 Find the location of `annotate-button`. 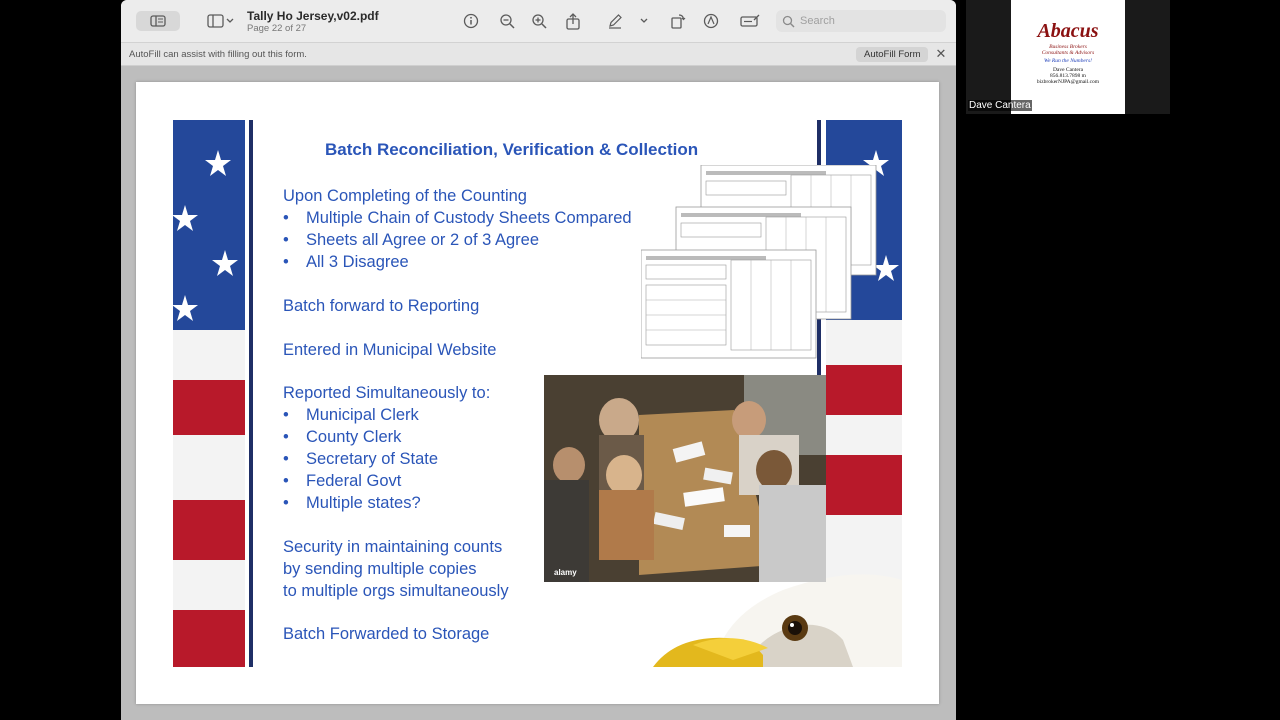

annotate-button is located at coordinates (711, 21).